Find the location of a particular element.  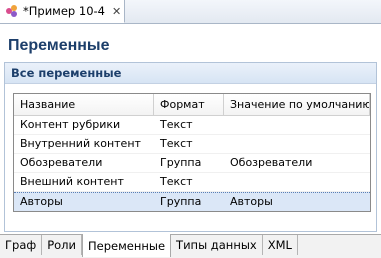

table-header: Название Формат Значение по умолчанию is located at coordinates (192, 105).